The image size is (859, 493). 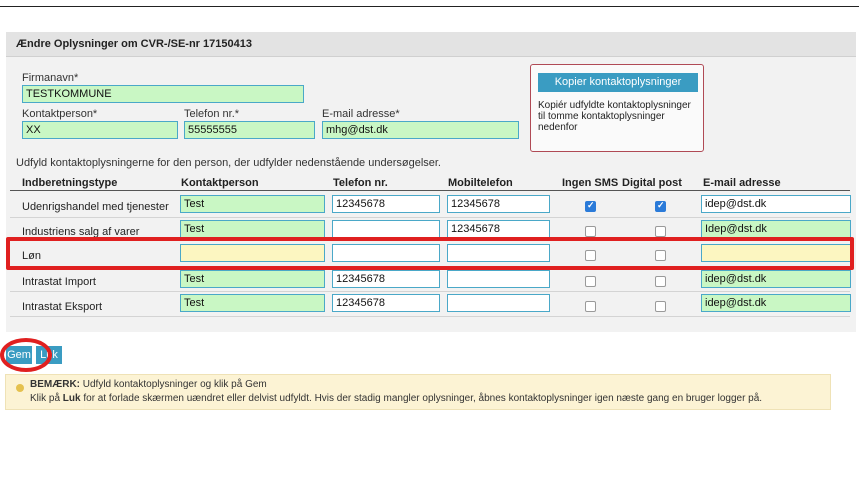 What do you see at coordinates (360, 183) in the screenshot?
I see `col-header-phone: Telefon nr.` at bounding box center [360, 183].